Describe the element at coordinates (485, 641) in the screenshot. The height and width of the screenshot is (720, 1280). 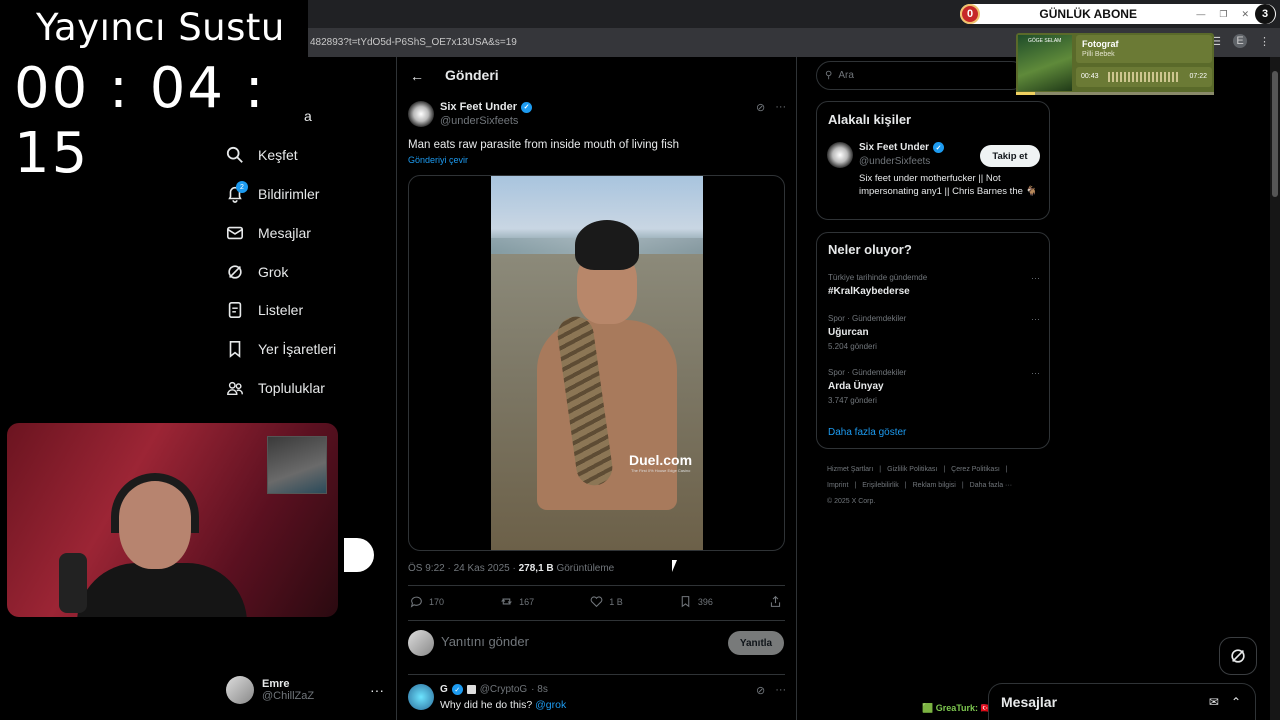
I see `reply-input: Yanıtını gönder` at that location.